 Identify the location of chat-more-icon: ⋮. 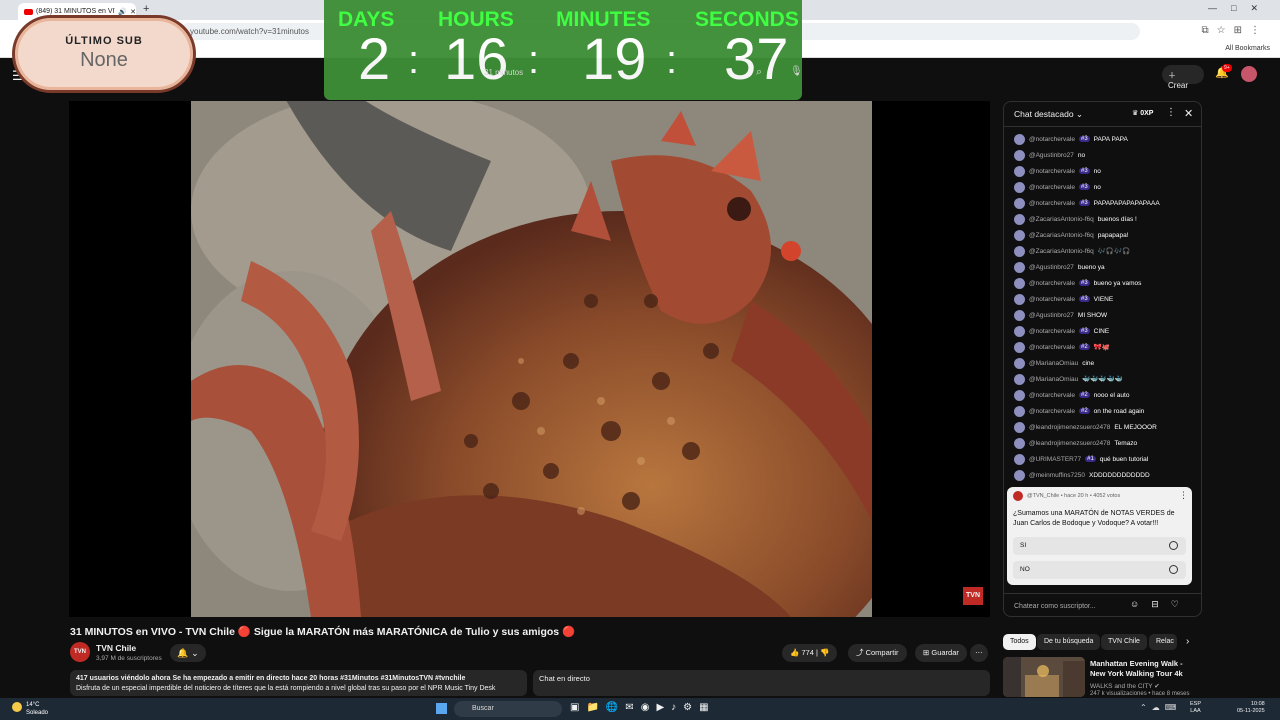
(1171, 112).